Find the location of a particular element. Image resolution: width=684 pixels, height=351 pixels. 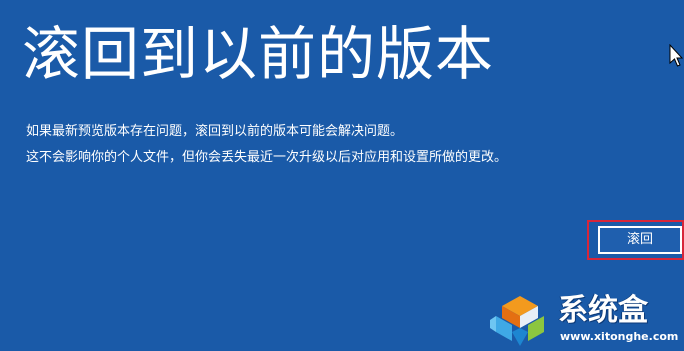

mouse-cursor-icon is located at coordinates (676, 55).